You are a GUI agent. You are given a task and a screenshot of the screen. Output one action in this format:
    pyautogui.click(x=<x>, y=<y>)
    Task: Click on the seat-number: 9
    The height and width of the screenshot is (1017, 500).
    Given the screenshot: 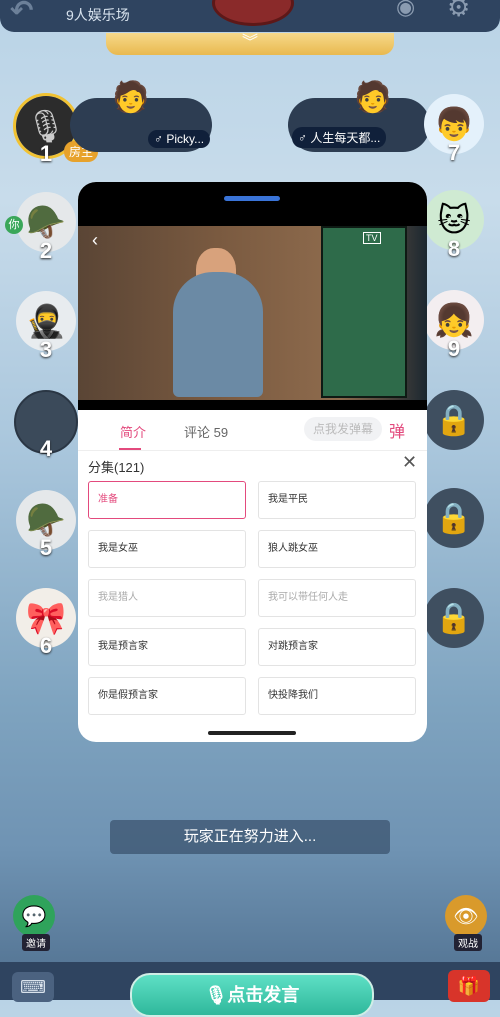 What is the action you would take?
    pyautogui.click(x=454, y=348)
    